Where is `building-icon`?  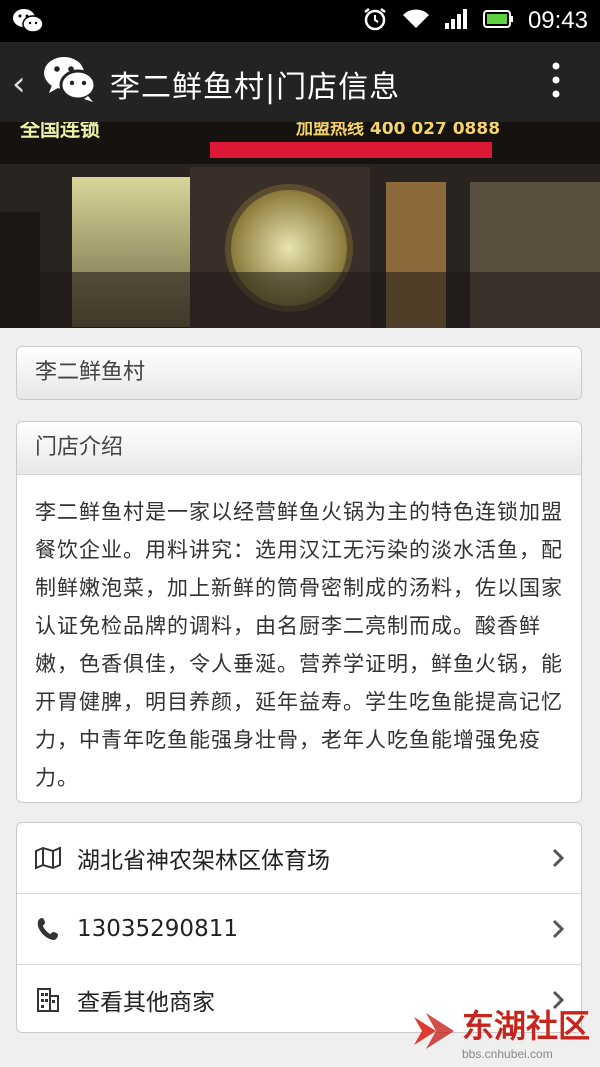 building-icon is located at coordinates (48, 1000).